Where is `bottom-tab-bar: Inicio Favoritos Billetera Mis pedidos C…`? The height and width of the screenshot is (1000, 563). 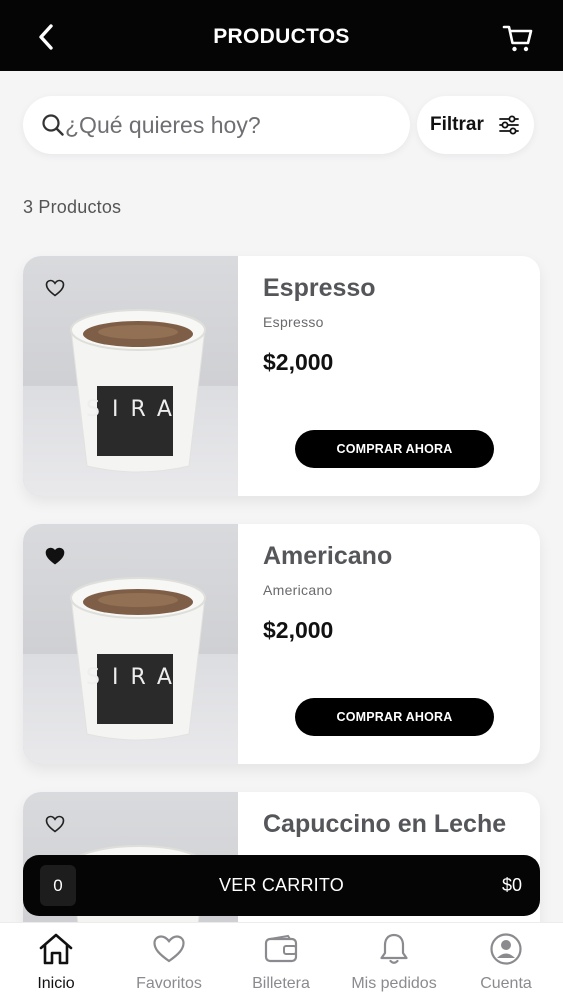 bottom-tab-bar: Inicio Favoritos Billetera Mis pedidos C… is located at coordinates (281, 961).